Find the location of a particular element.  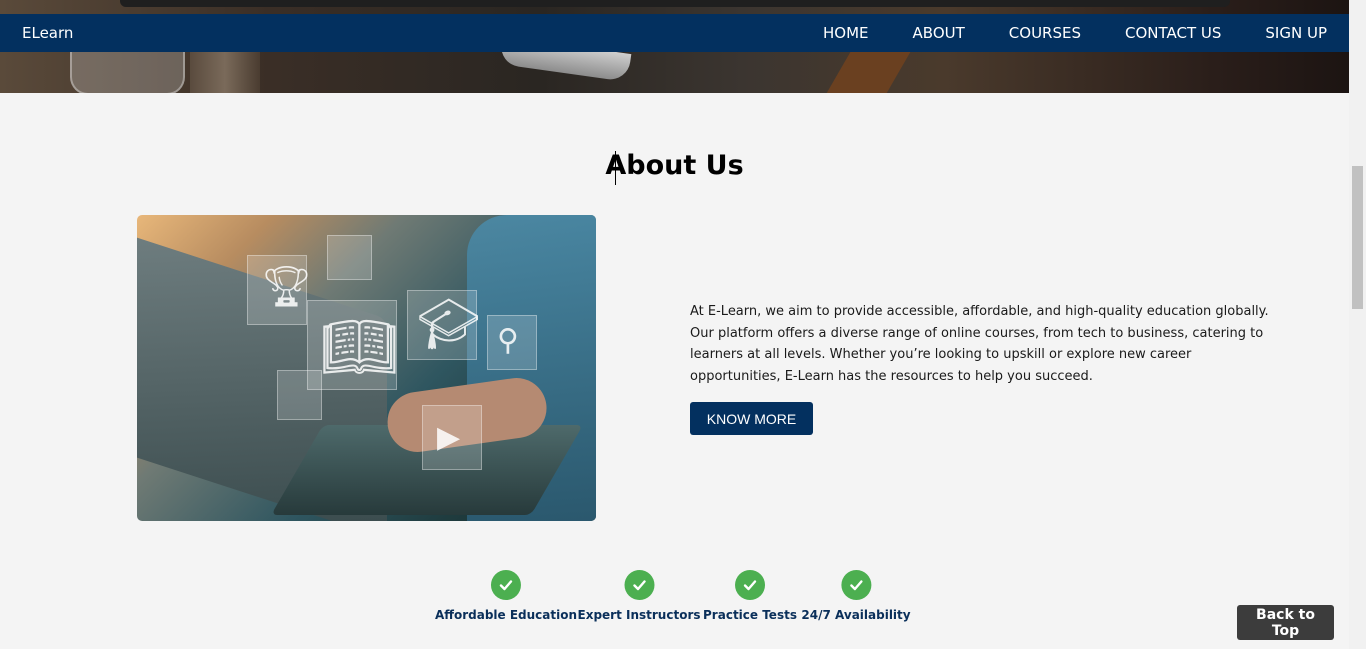

trophy-icon: 🏆︎ is located at coordinates (286, 287).